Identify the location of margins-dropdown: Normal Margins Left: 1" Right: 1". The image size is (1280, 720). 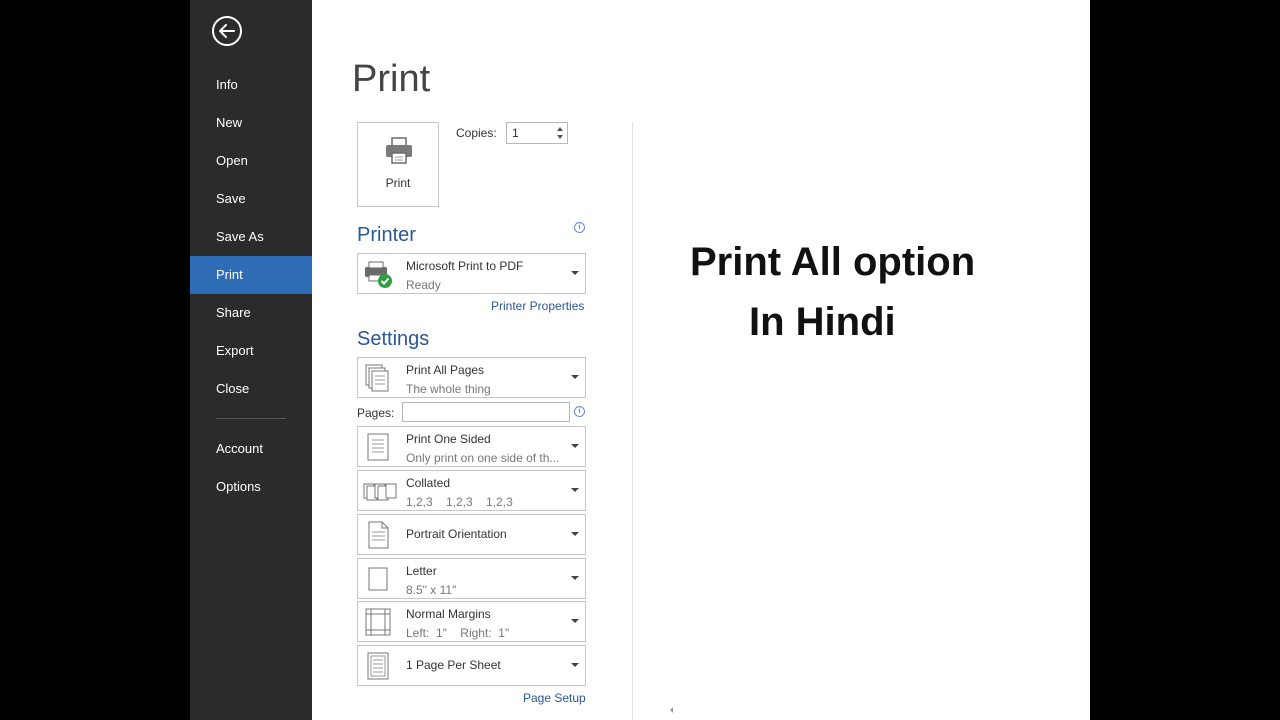
(471, 621).